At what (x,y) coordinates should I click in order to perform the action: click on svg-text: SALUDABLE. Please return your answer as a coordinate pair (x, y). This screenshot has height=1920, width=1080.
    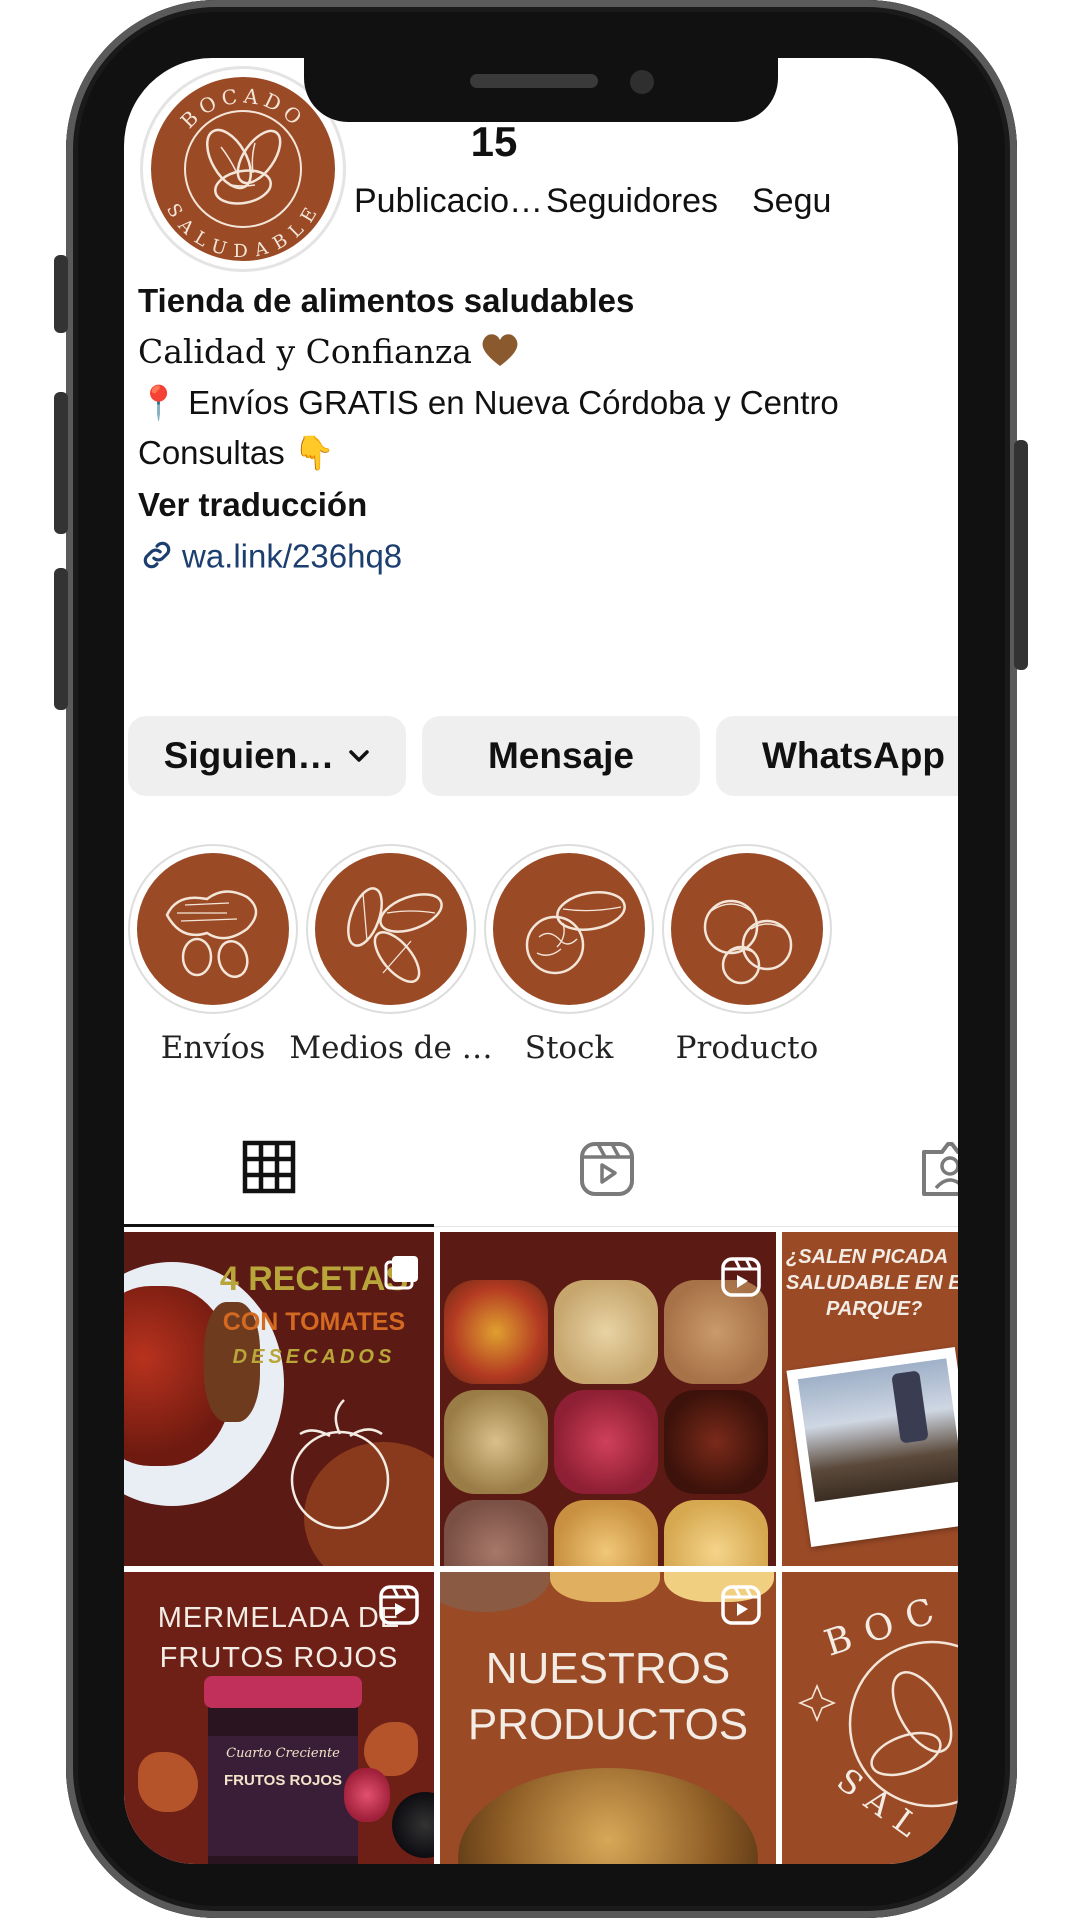
    Looking at the image, I should click on (243, 230).